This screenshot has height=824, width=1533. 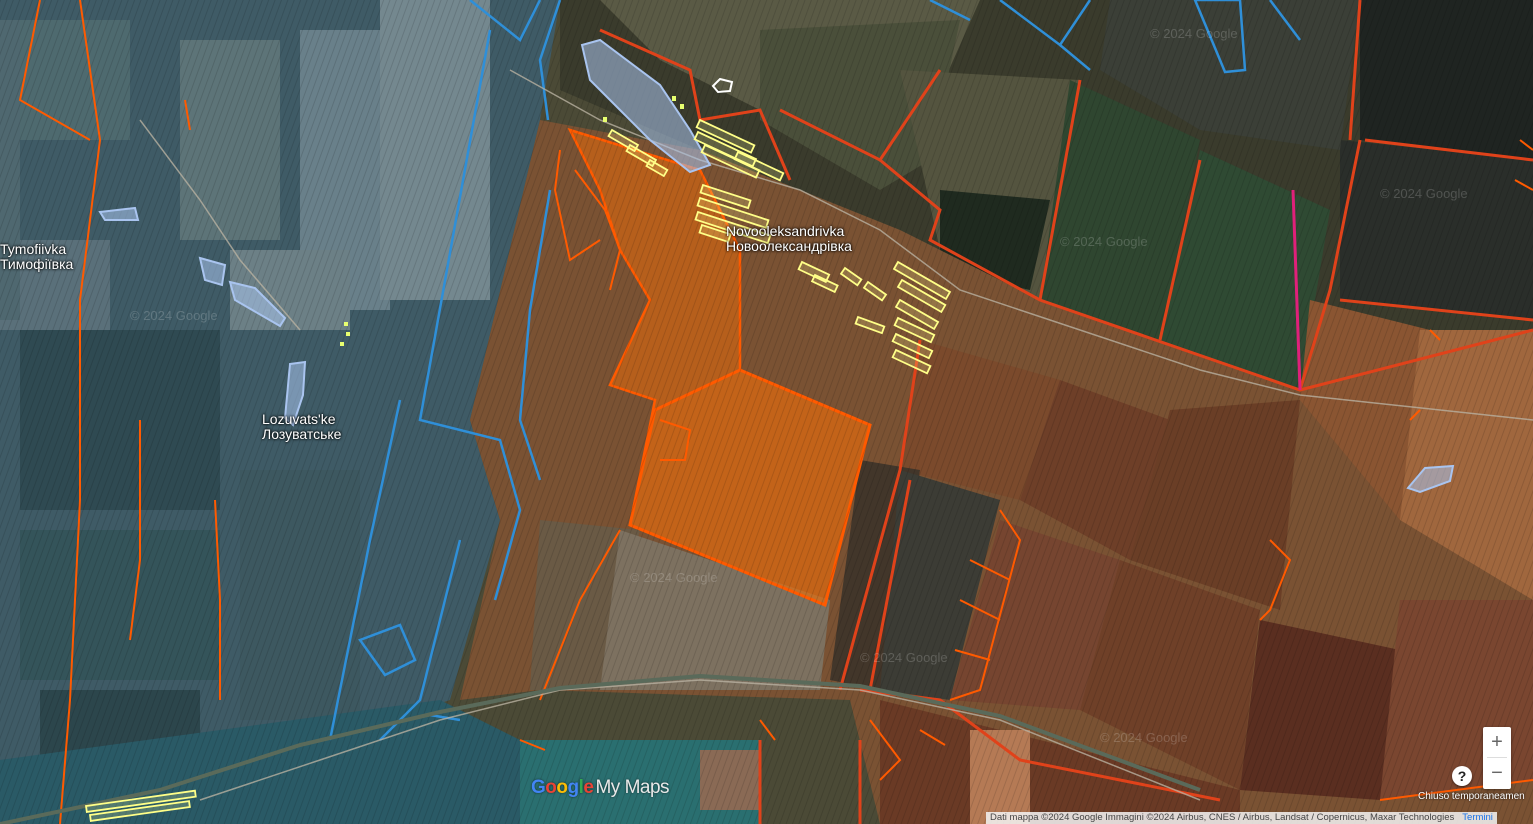 I want to click on closed-note: Chiuso temporaneamen, so click(x=1471, y=796).